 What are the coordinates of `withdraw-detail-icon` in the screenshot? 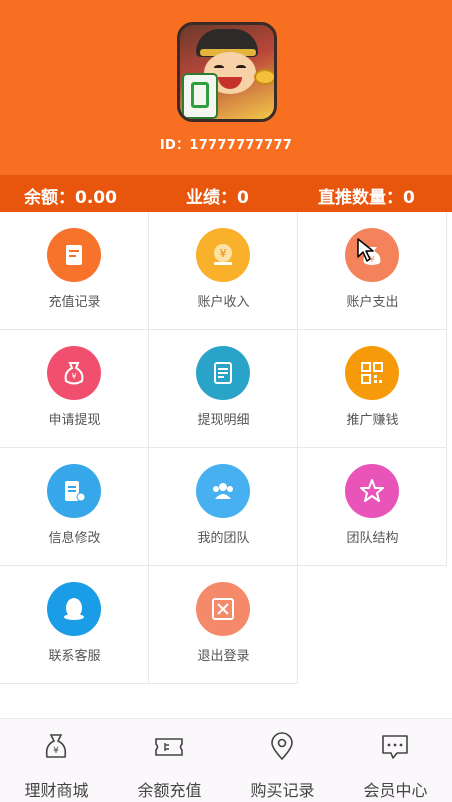 It's located at (223, 373).